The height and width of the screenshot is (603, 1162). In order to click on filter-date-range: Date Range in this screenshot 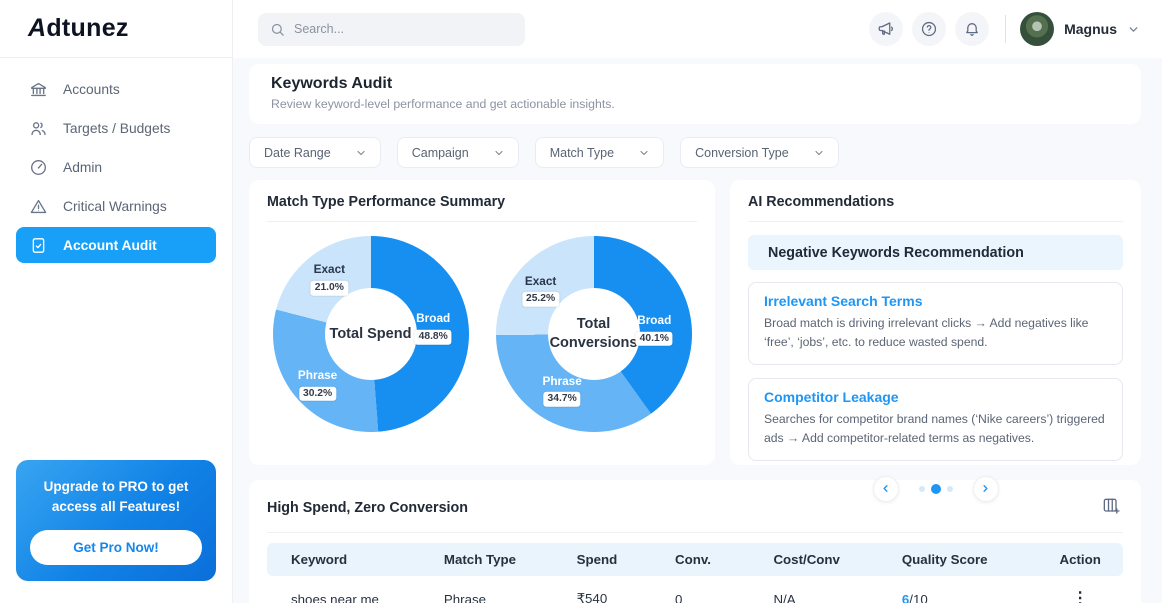, I will do `click(315, 152)`.